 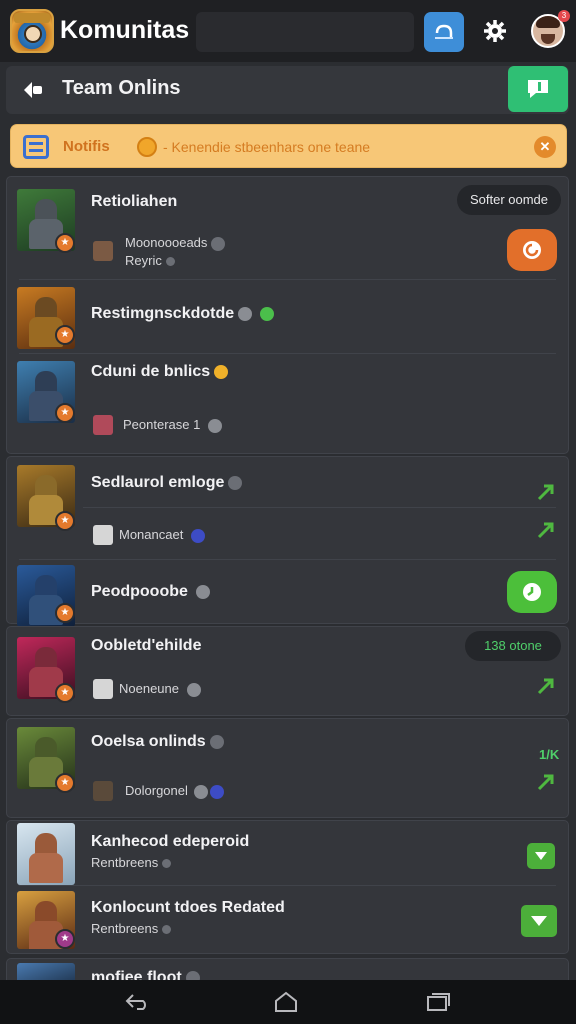 I want to click on member-name: Restimgnsckdotde, so click(x=183, y=314).